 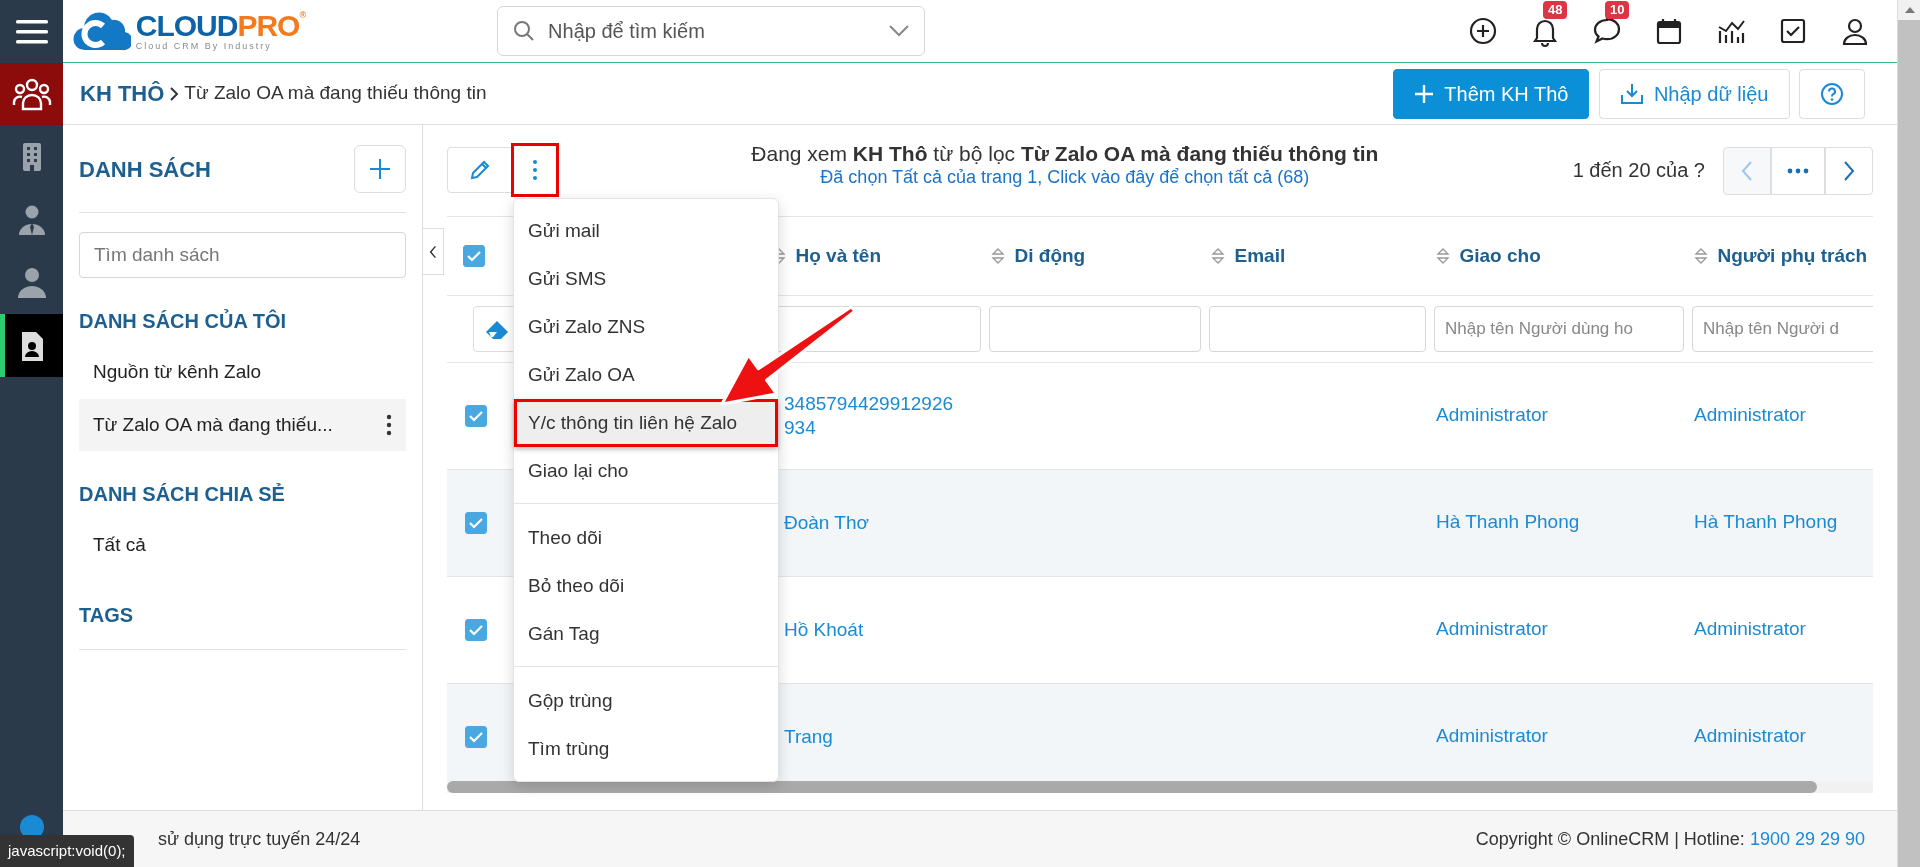 I want to click on logo-text: CLOUDPRO® Cloud CRM By Industry, so click(x=220, y=31).